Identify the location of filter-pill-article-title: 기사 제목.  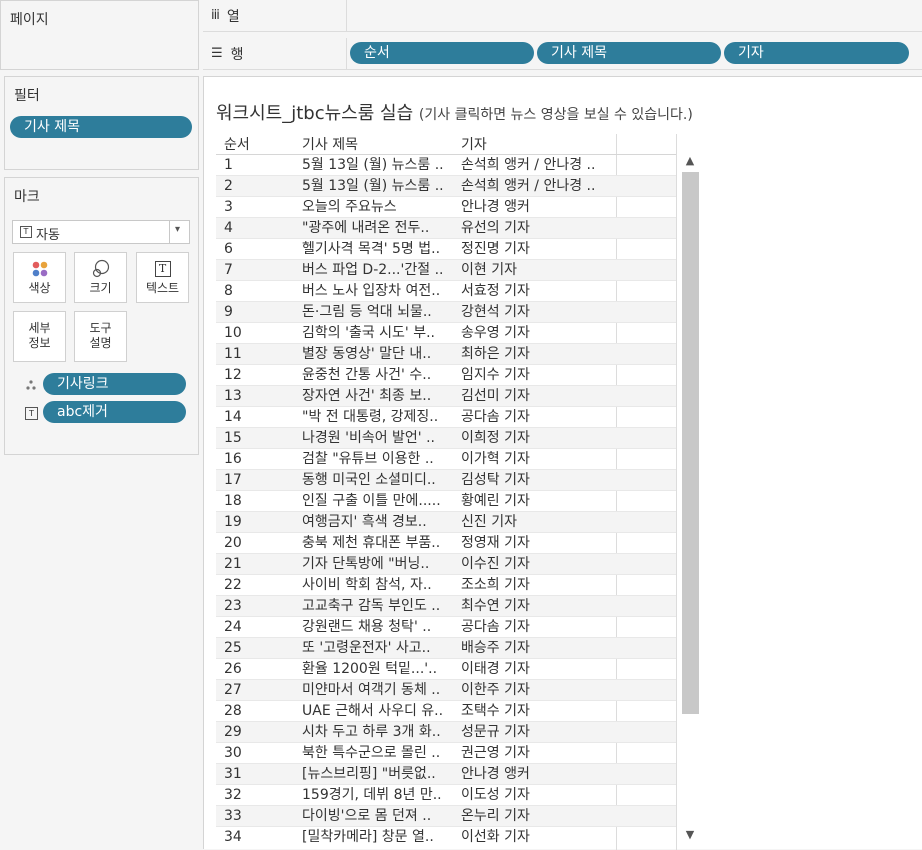
(101, 127).